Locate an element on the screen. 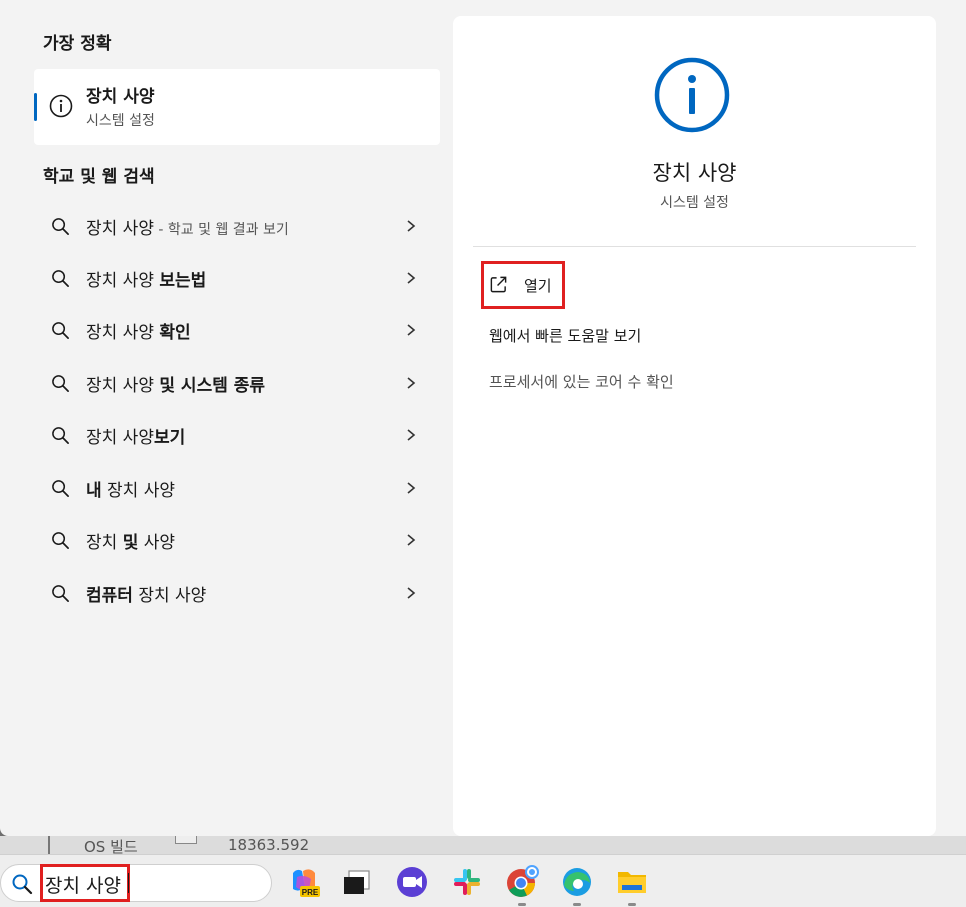 Image resolution: width=966 pixels, height=907 pixels. detail-subtitle: 시스템 설정 is located at coordinates (694, 203).